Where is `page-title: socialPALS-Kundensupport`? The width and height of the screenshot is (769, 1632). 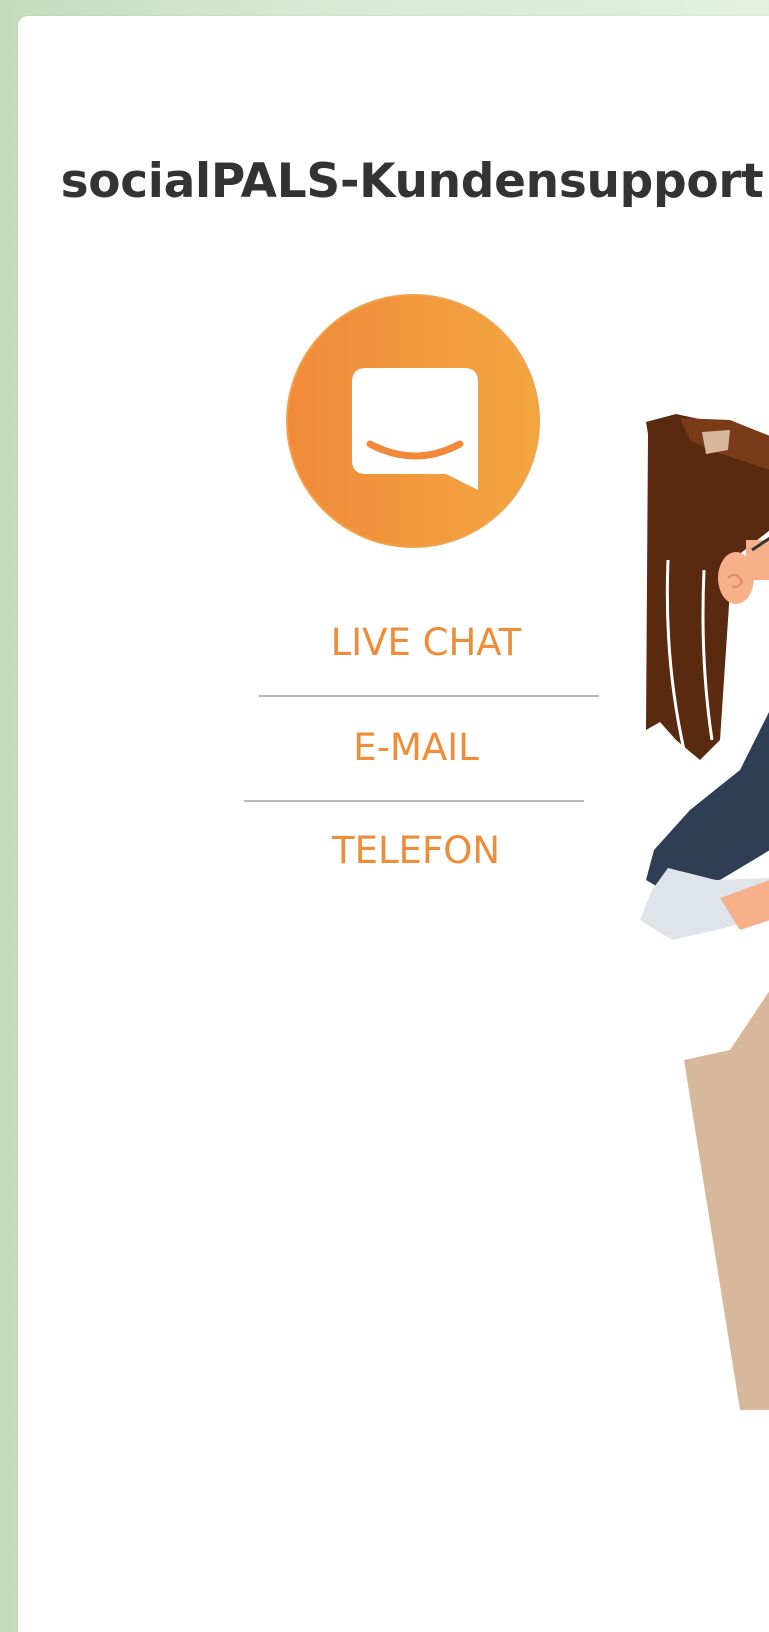 page-title: socialPALS-Kundensupport is located at coordinates (412, 181).